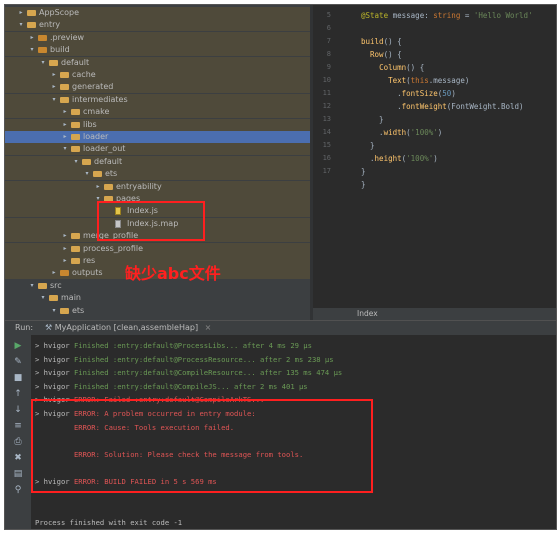  Describe the element at coordinates (151, 221) in the screenshot. I see `highlight-missing-files-box` at that location.